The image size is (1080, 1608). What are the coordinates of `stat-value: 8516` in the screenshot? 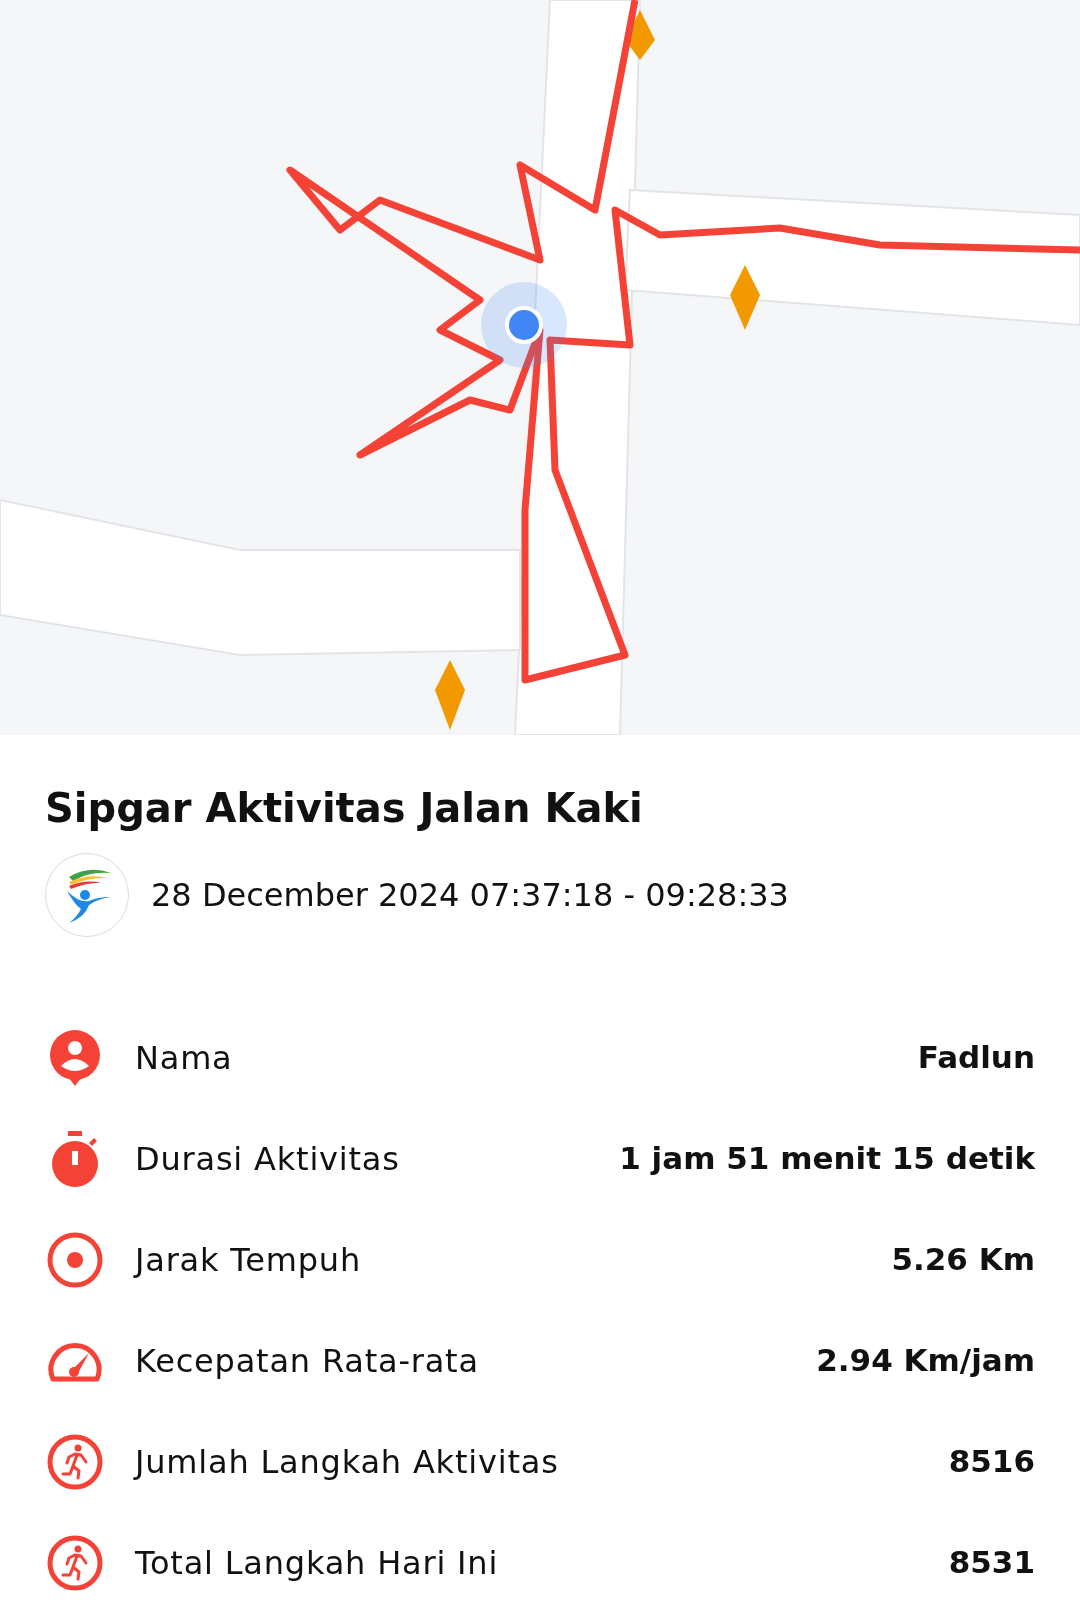 It's located at (991, 1462).